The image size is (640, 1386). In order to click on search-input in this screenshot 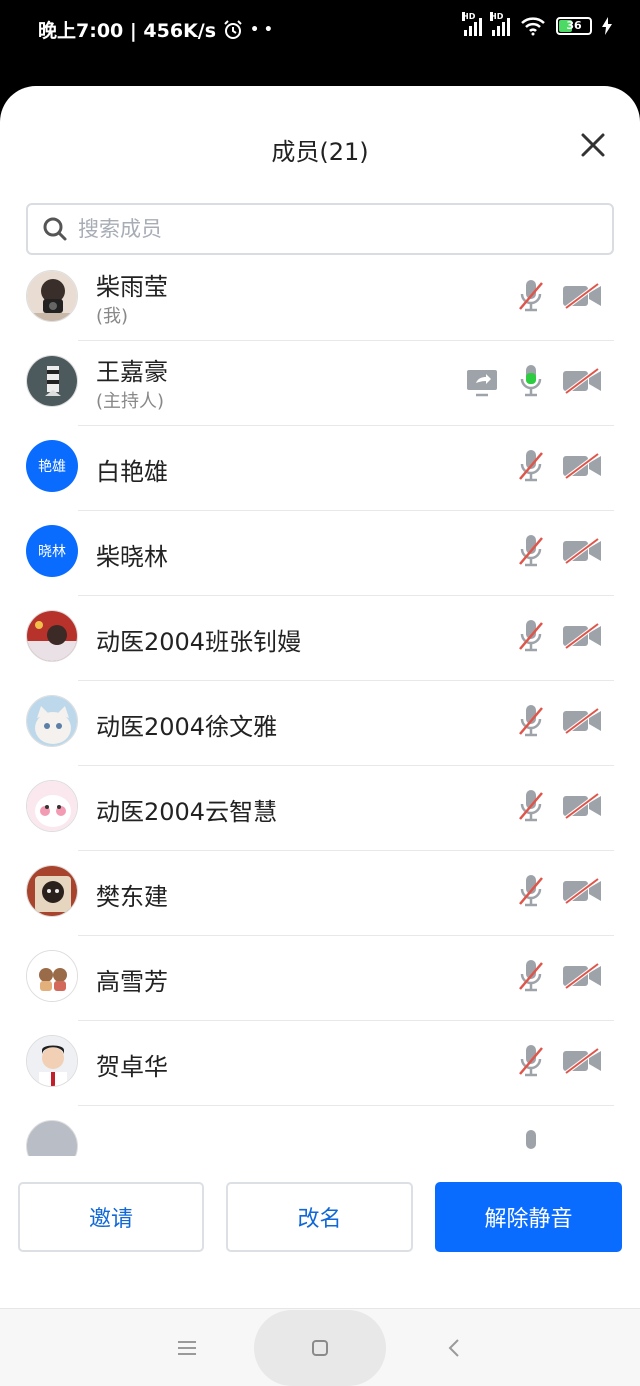, I will do `click(318, 229)`.